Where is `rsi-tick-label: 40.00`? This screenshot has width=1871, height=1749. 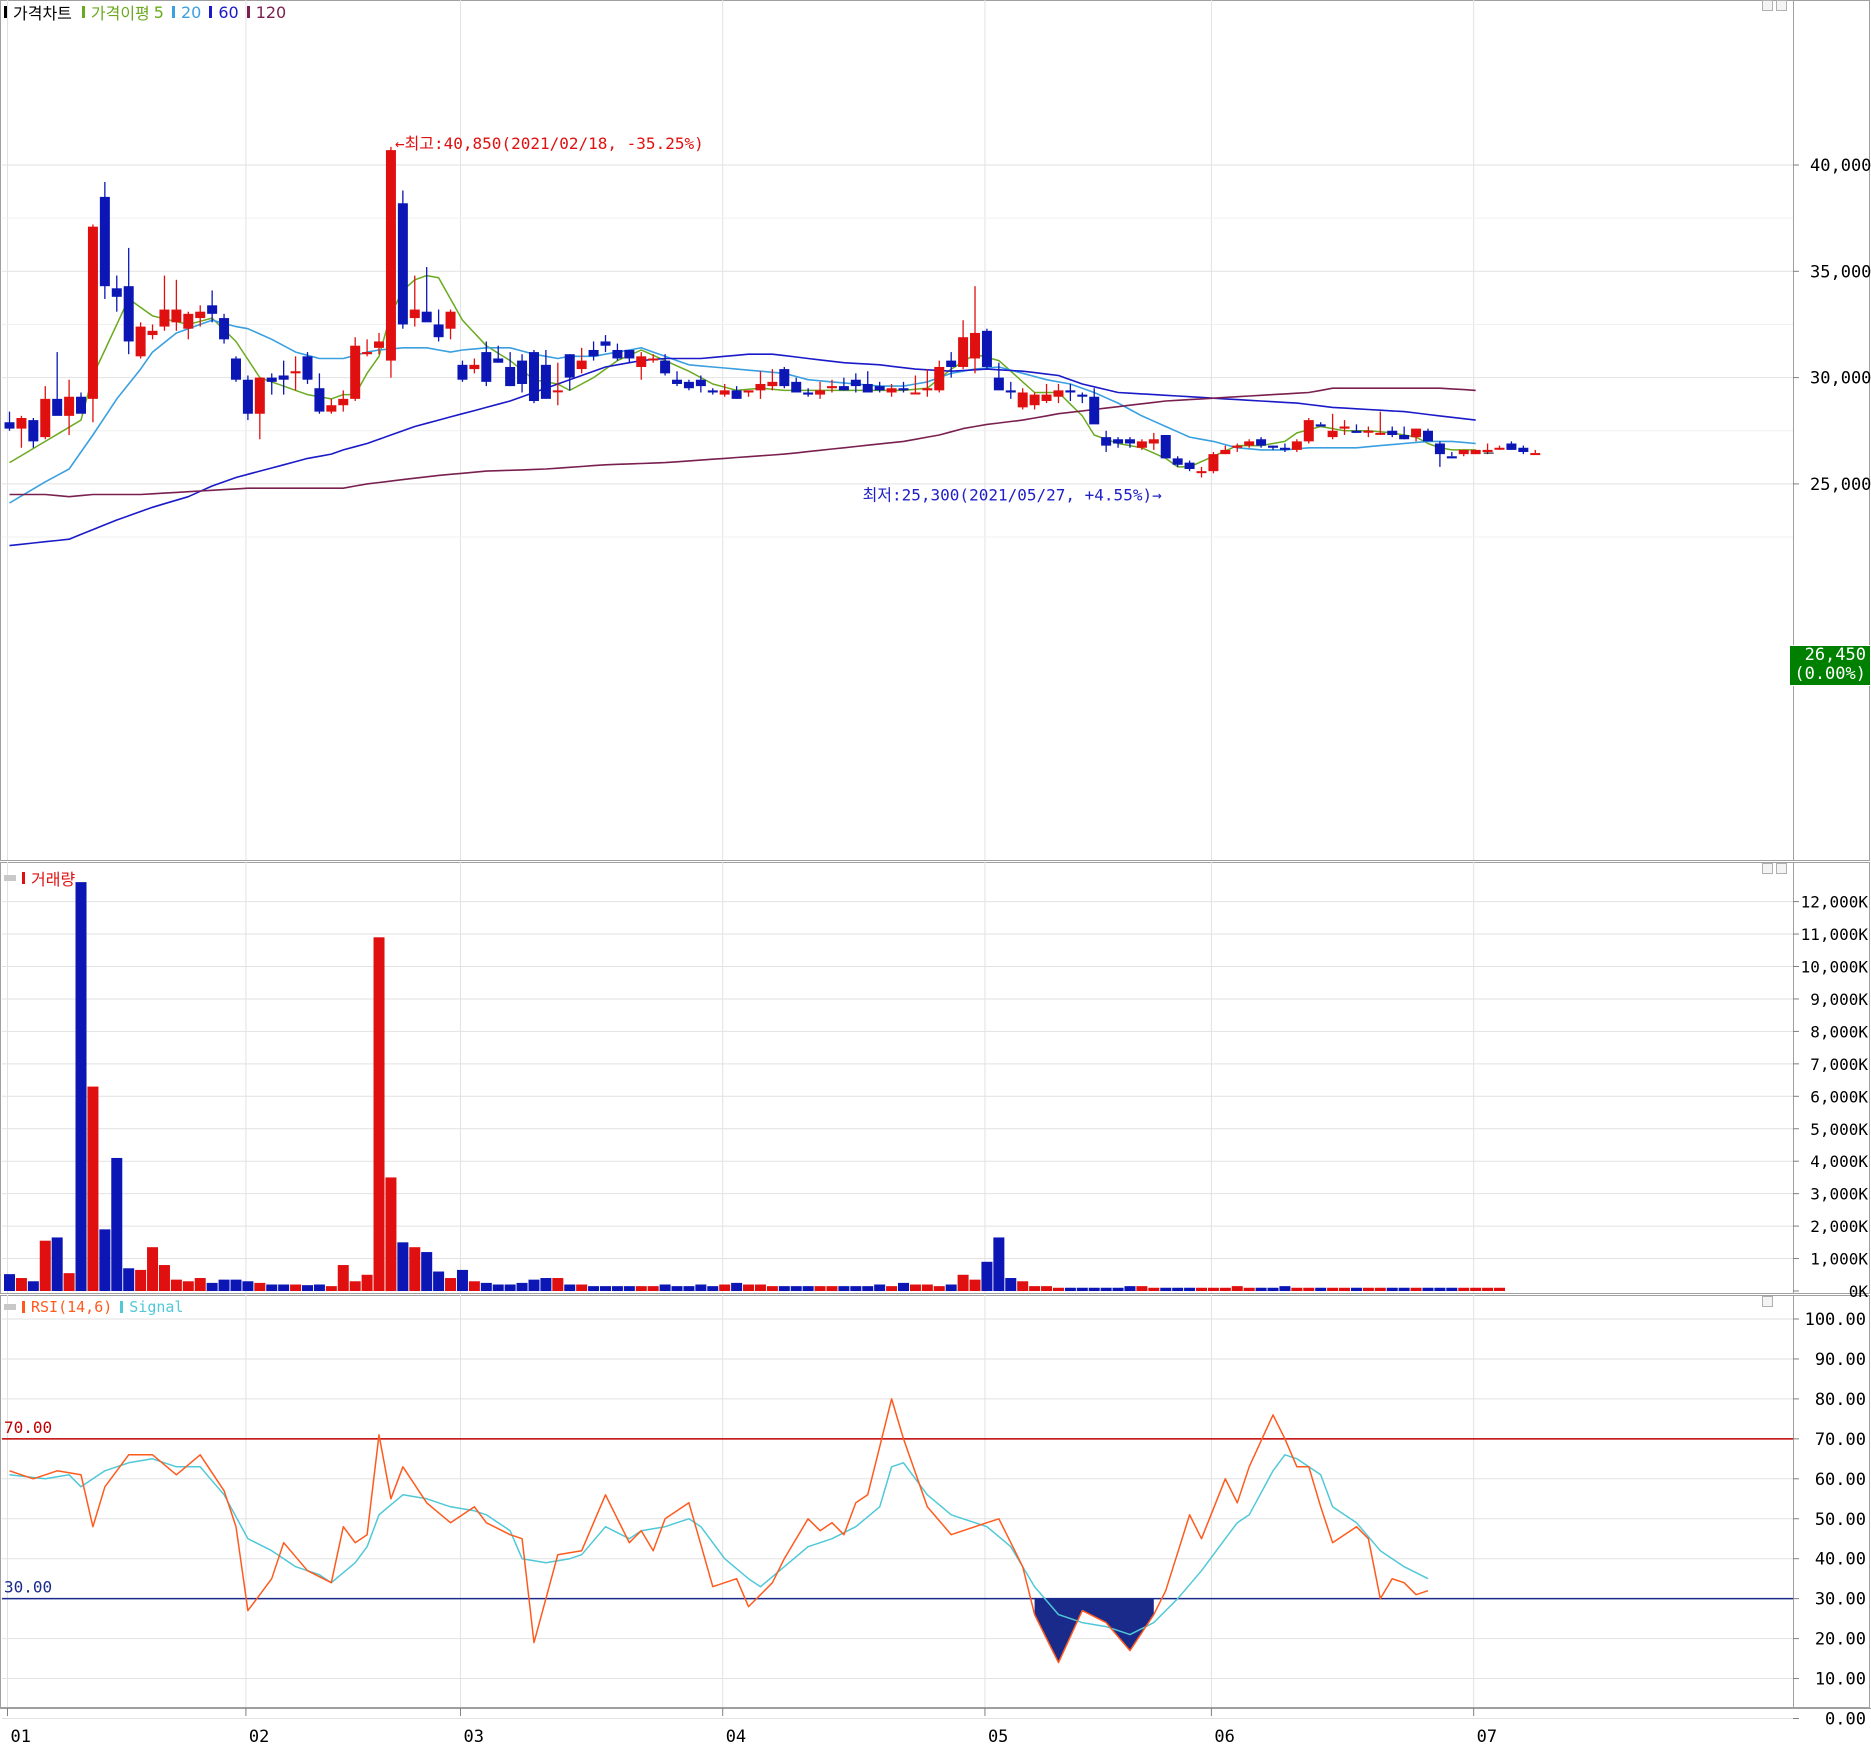 rsi-tick-label: 40.00 is located at coordinates (1840, 1560).